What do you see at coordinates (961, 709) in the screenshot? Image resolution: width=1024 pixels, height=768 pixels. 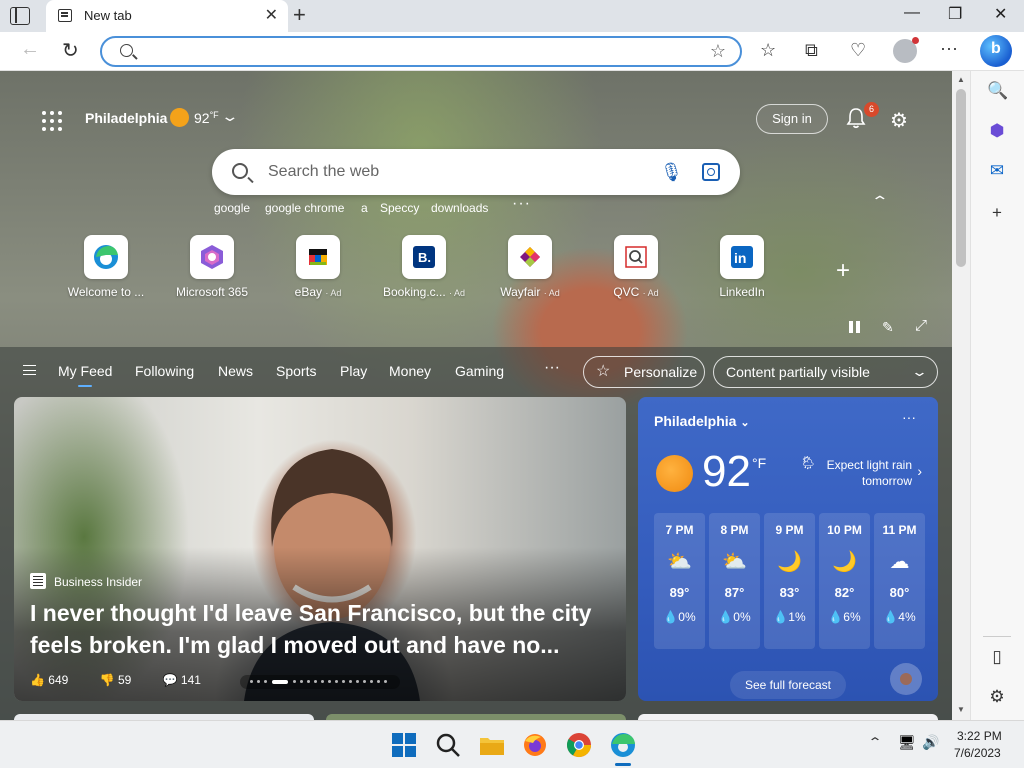 I see `scroll-down-icon: ▼` at bounding box center [961, 709].